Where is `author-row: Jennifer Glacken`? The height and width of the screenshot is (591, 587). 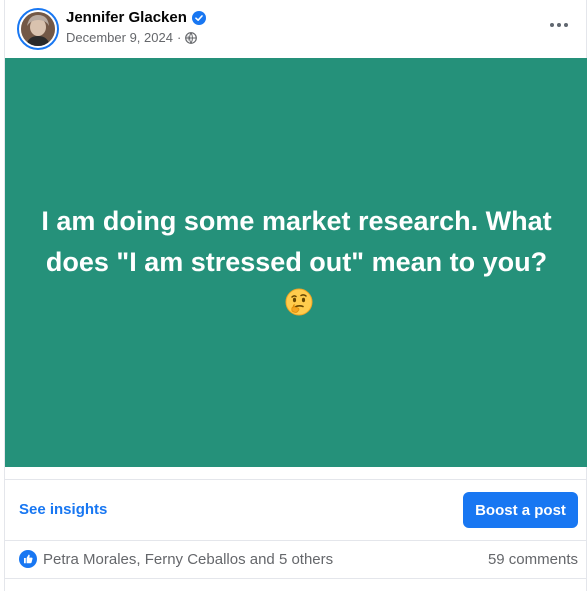
author-row: Jennifer Glacken is located at coordinates (136, 17).